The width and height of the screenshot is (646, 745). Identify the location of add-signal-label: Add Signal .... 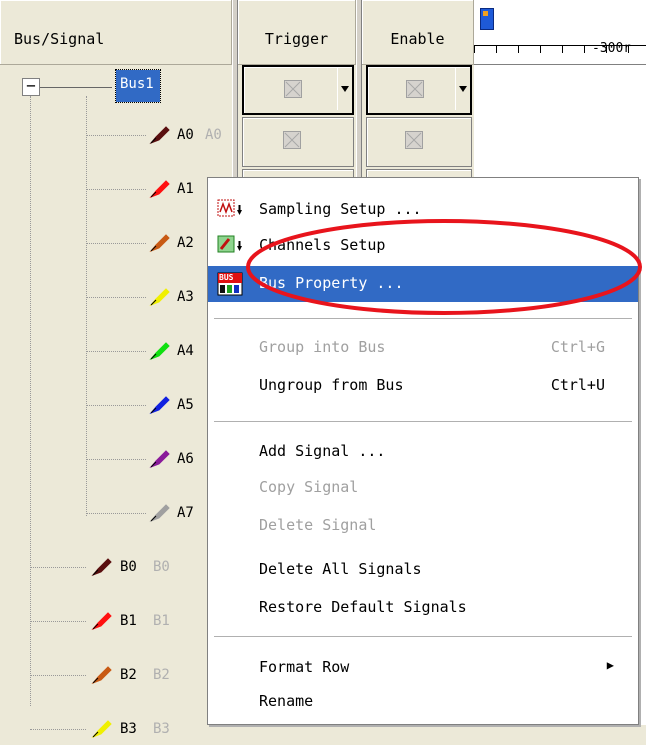
(322, 451).